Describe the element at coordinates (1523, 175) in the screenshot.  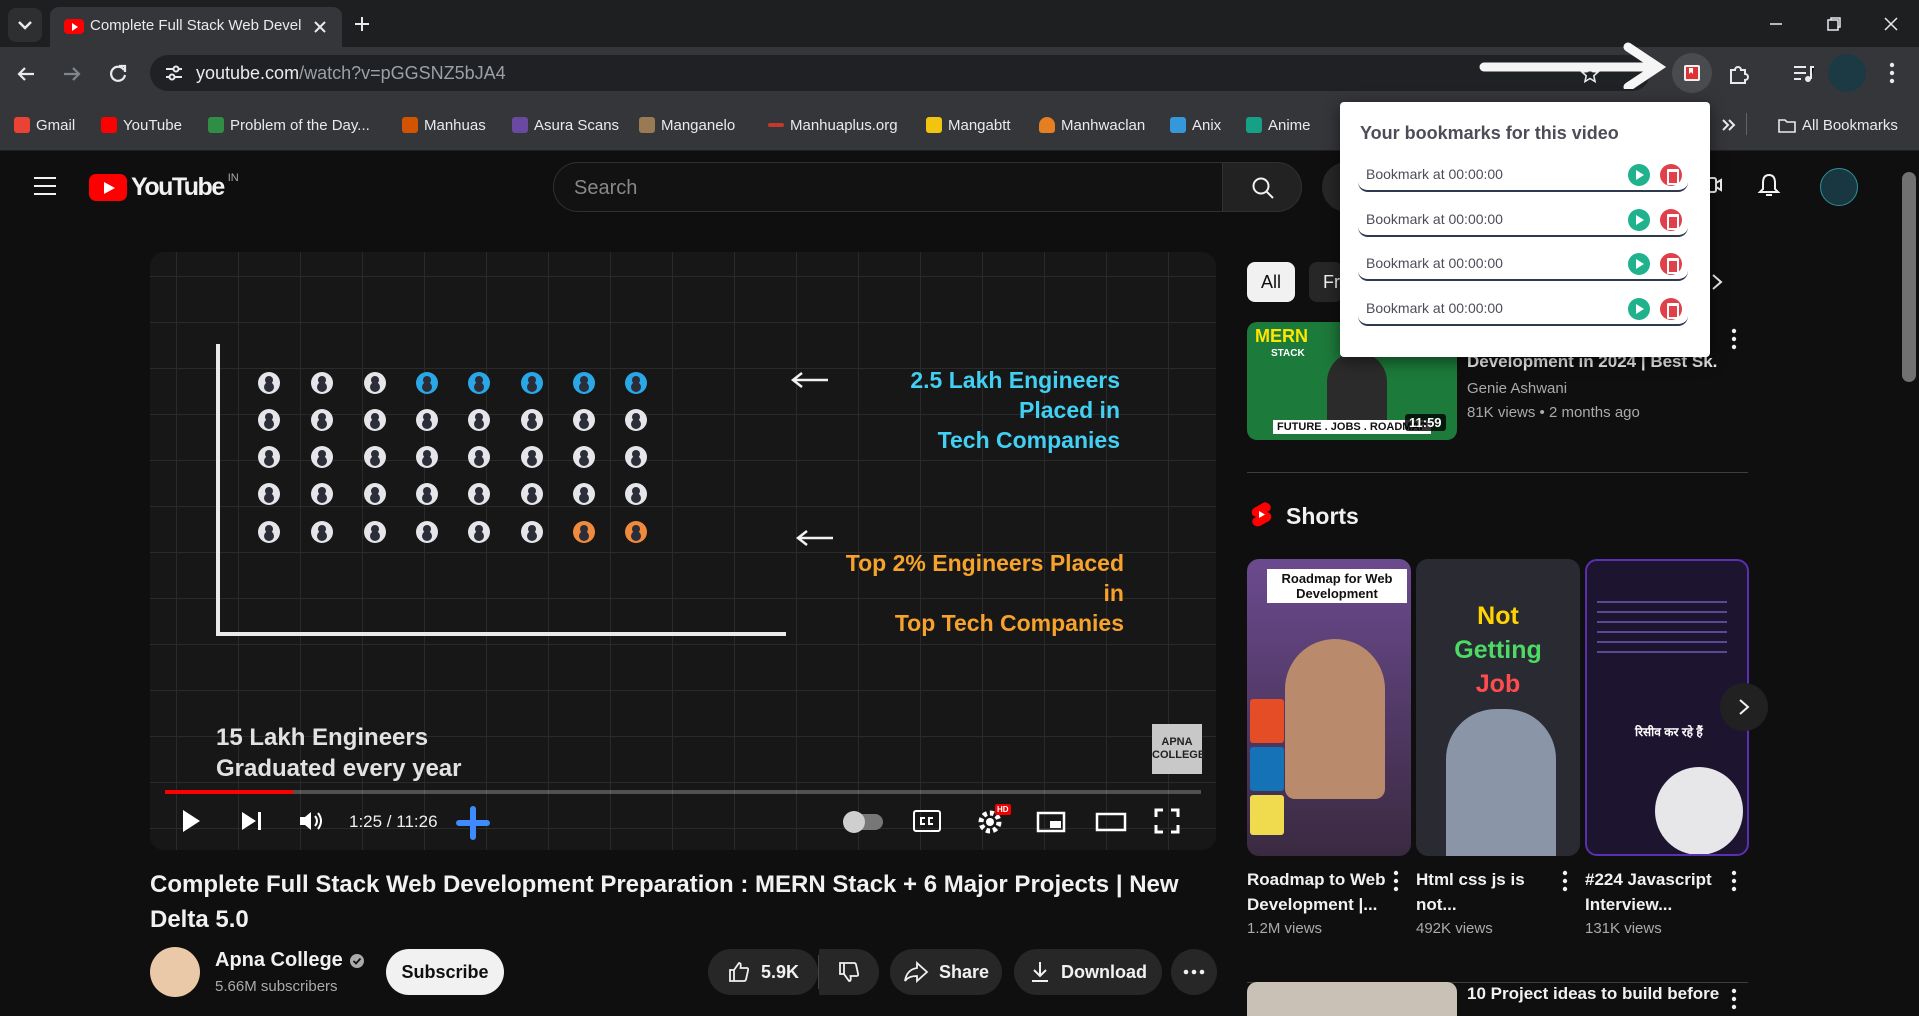
I see `bookmark-row-1: Bookmark at 00:00:00` at that location.